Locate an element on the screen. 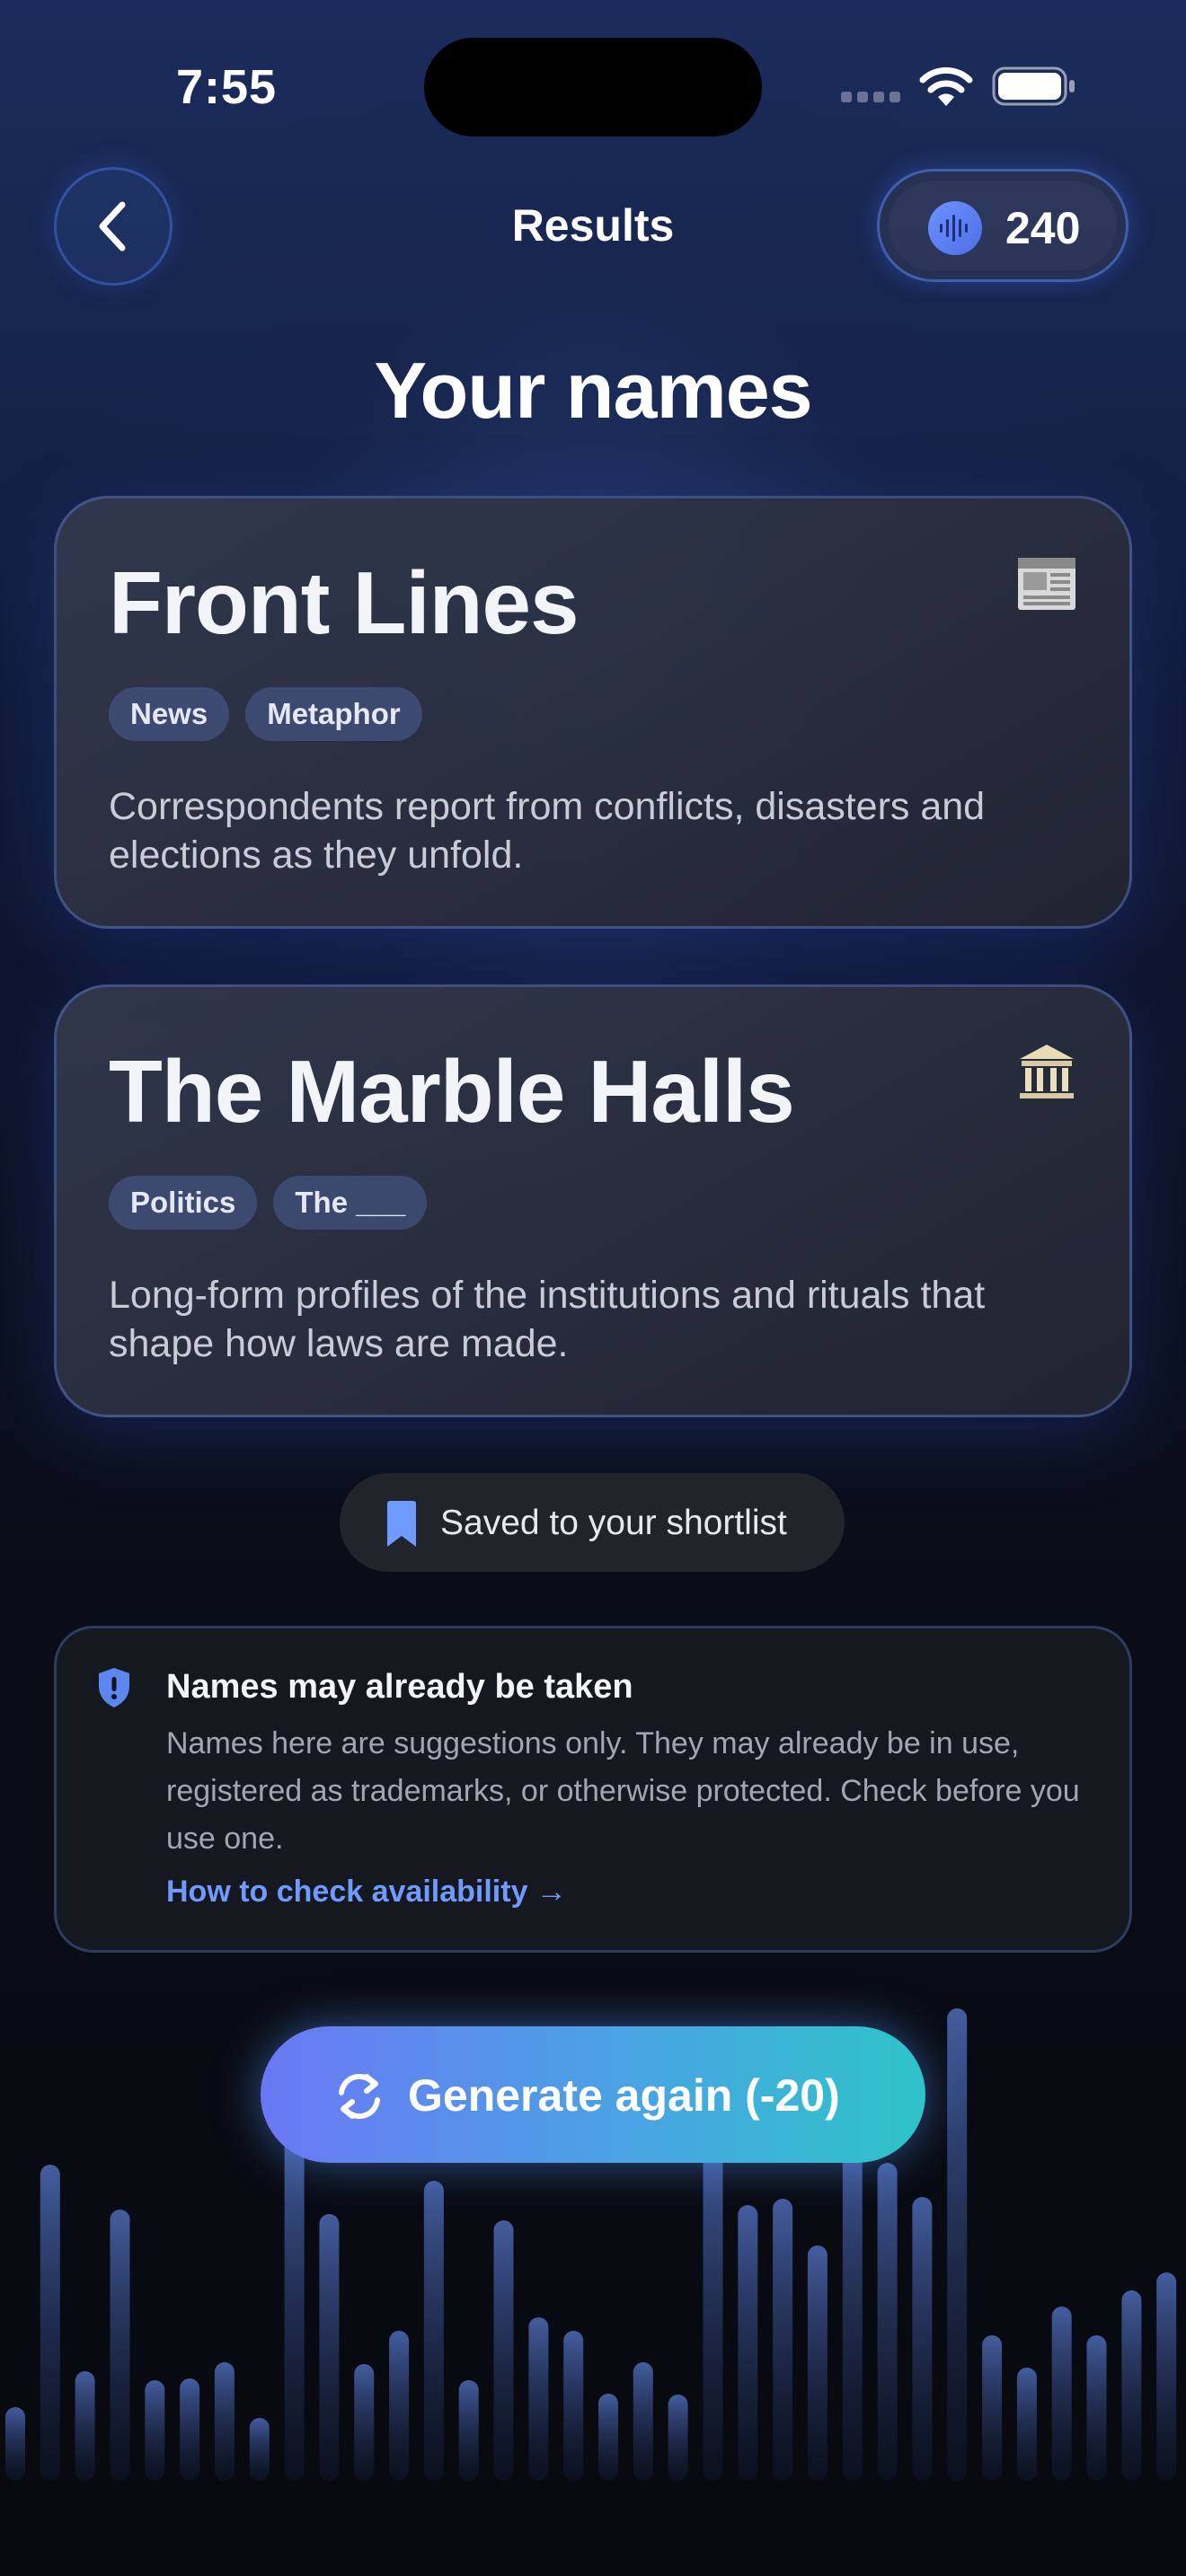 Image resolution: width=1186 pixels, height=2576 pixels. name-card-title: The Marble Halls is located at coordinates (452, 1091).